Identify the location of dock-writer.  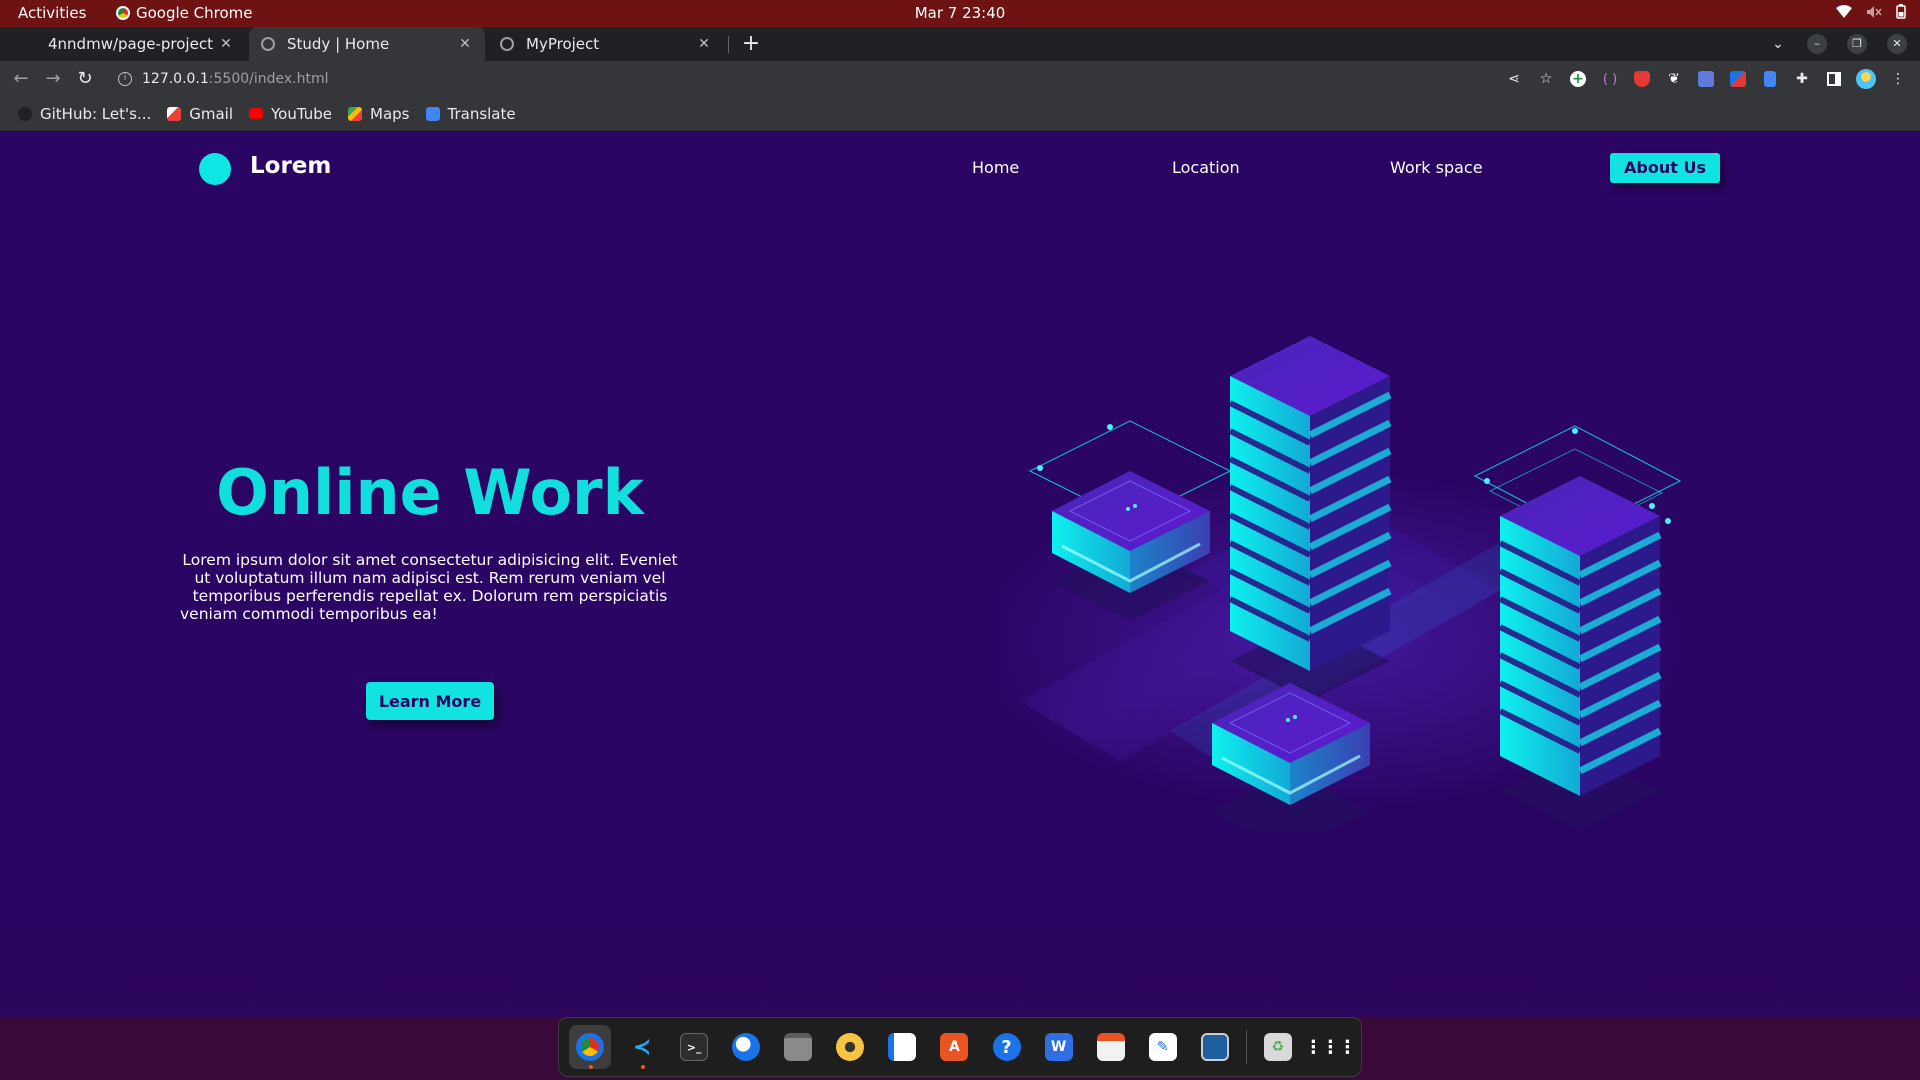
(902, 1047).